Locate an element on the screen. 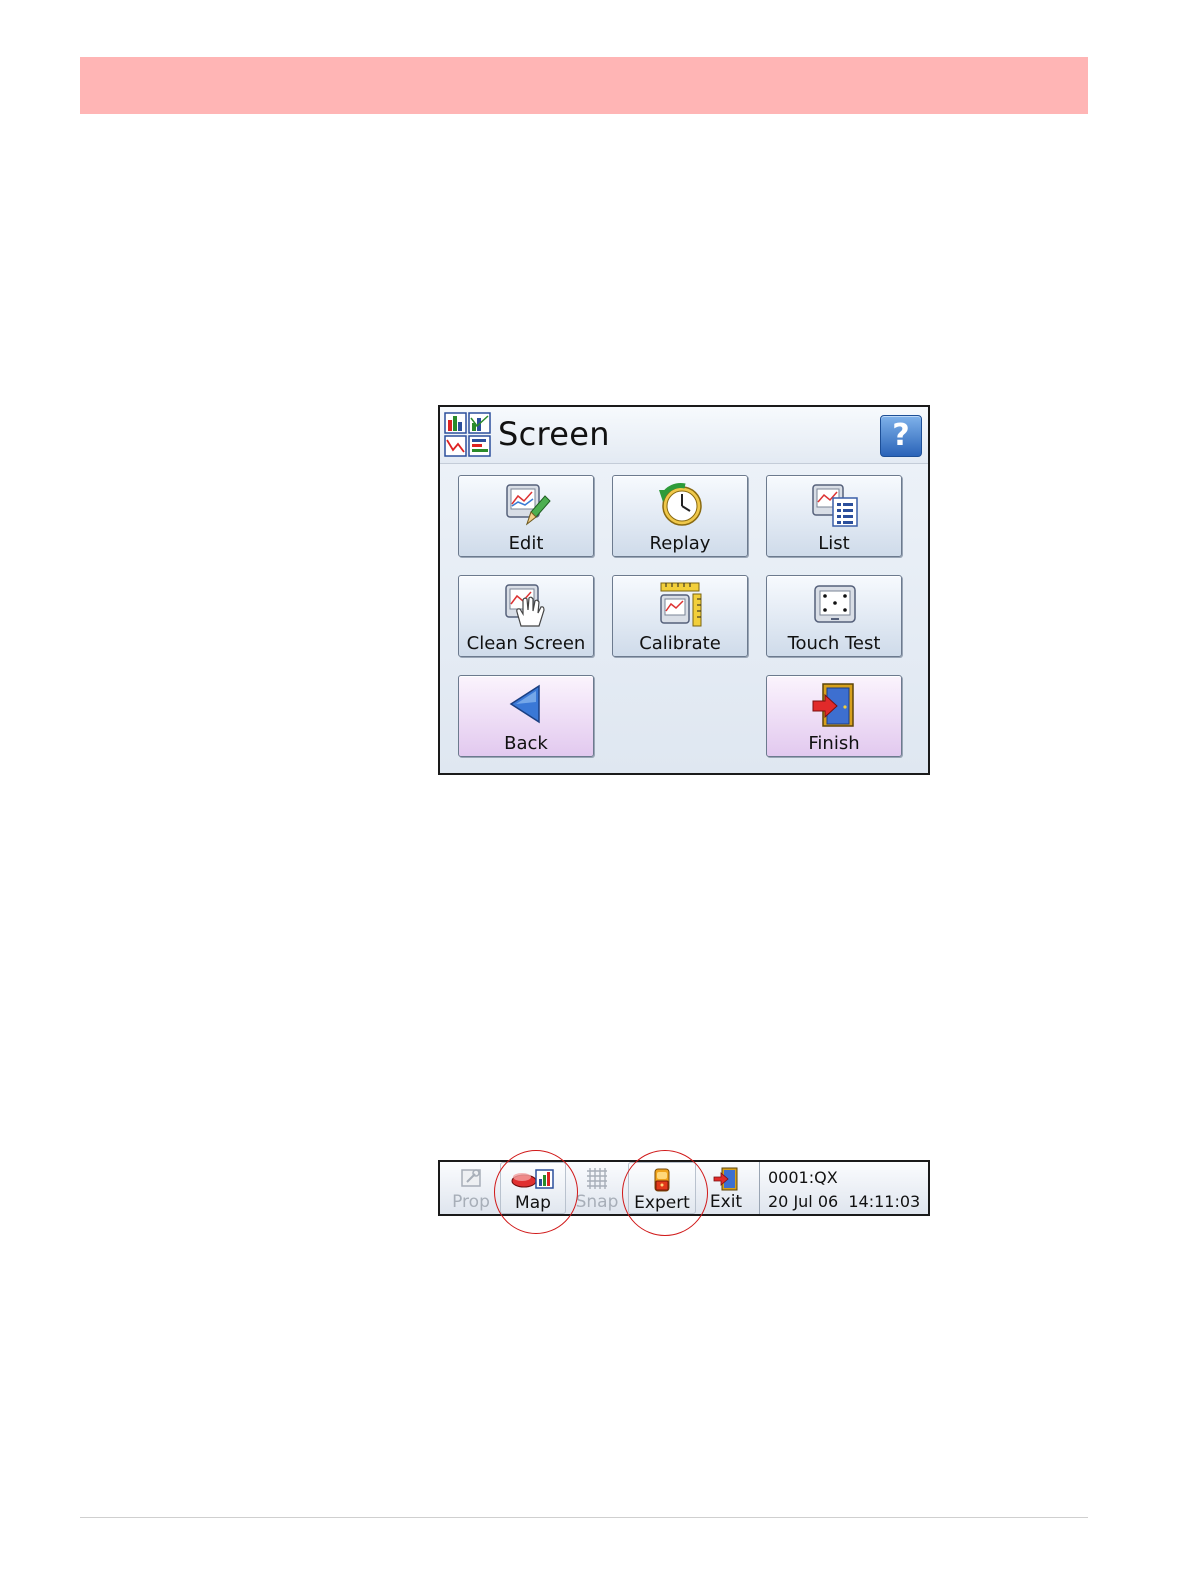 This screenshot has height=1588, width=1190. grid-icon is located at coordinates (597, 1178).